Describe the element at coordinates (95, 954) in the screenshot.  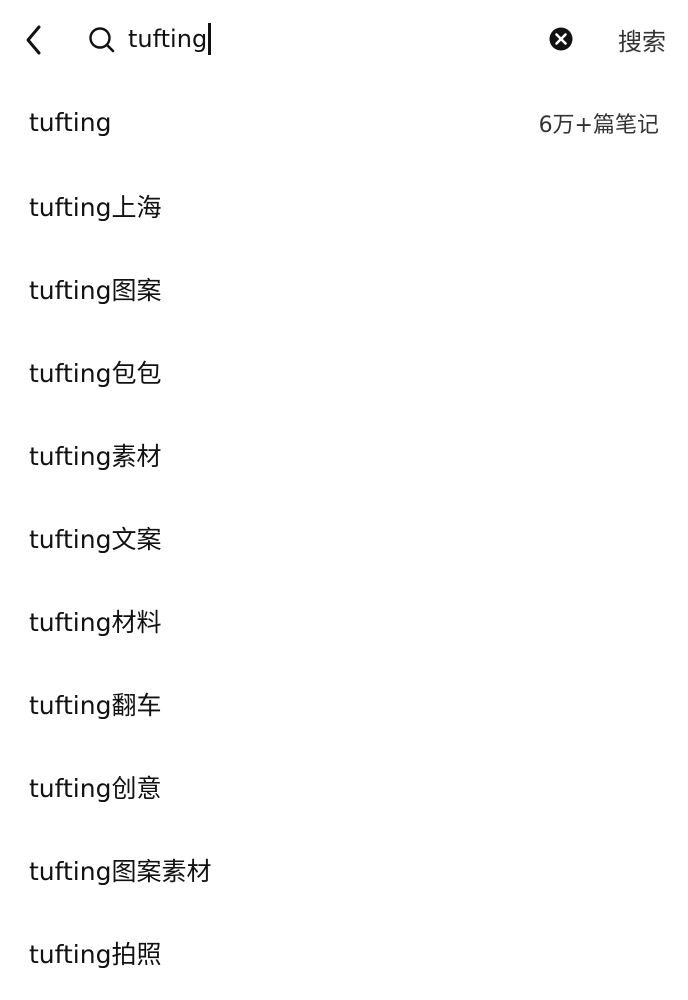
I see `suggestion-text: tufting拍照` at that location.